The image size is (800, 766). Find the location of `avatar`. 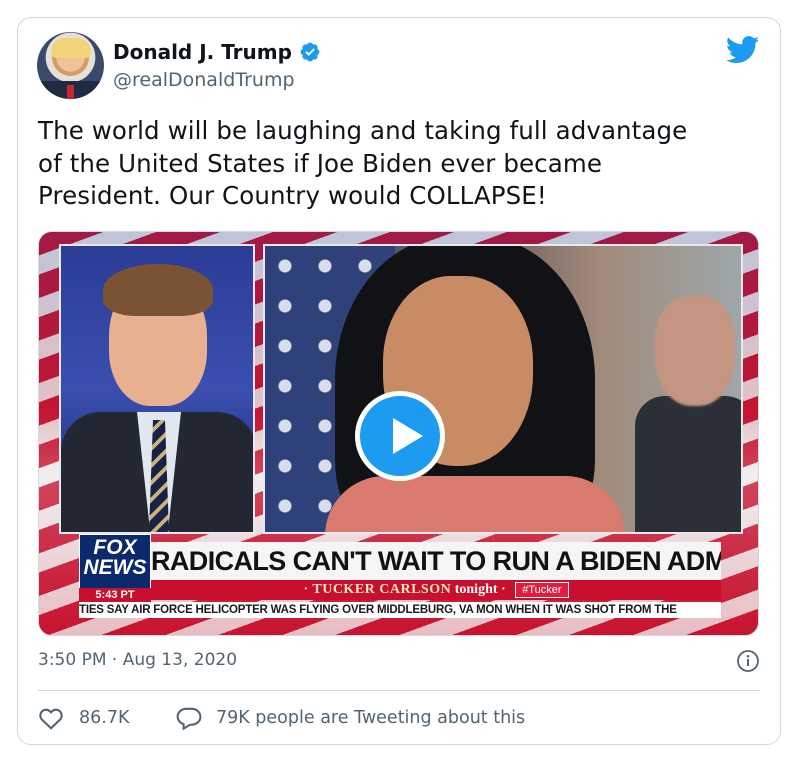

avatar is located at coordinates (70, 65).